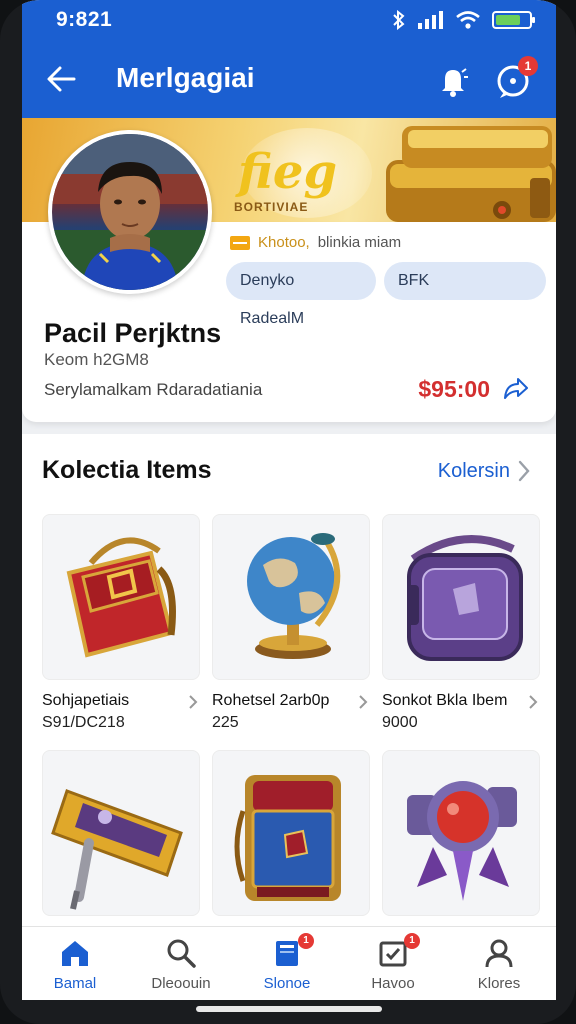  I want to click on home-icon, so click(75, 953).